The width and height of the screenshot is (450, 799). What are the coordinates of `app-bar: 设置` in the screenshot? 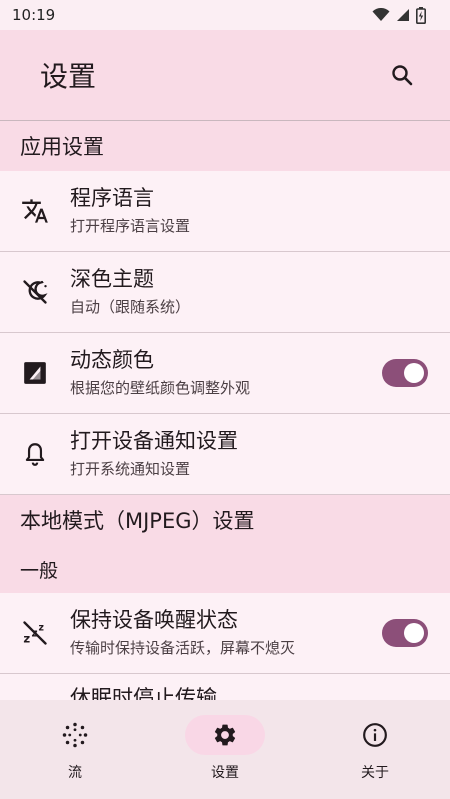 It's located at (225, 75).